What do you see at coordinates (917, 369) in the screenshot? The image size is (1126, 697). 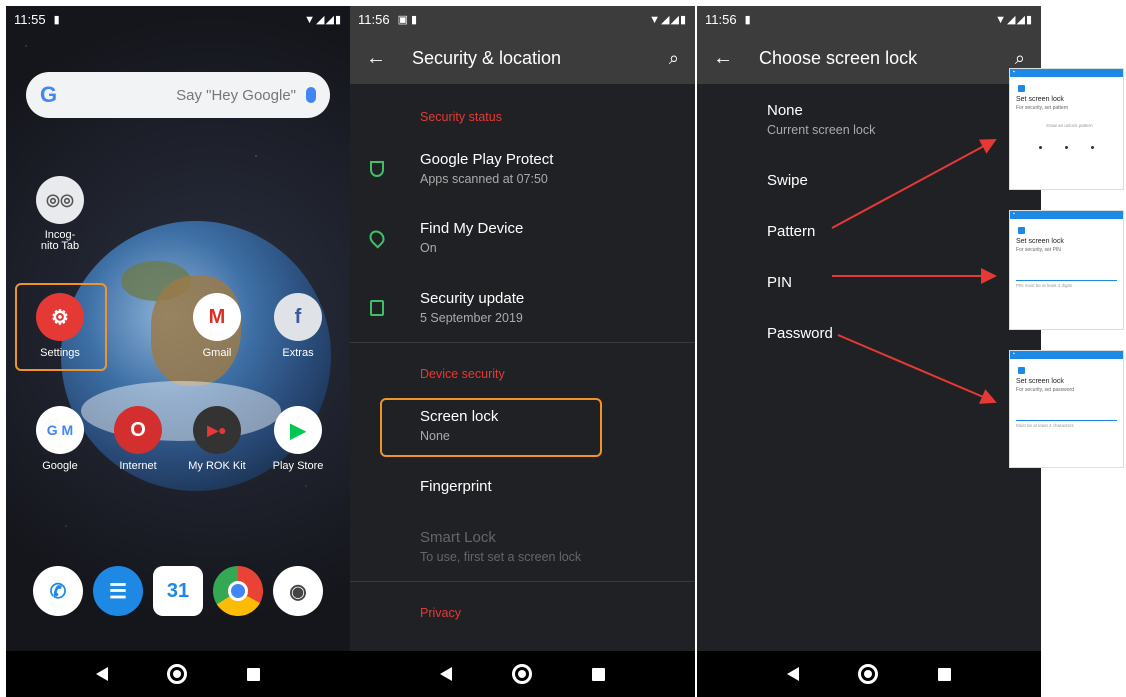 I see `arrow-password` at bounding box center [917, 369].